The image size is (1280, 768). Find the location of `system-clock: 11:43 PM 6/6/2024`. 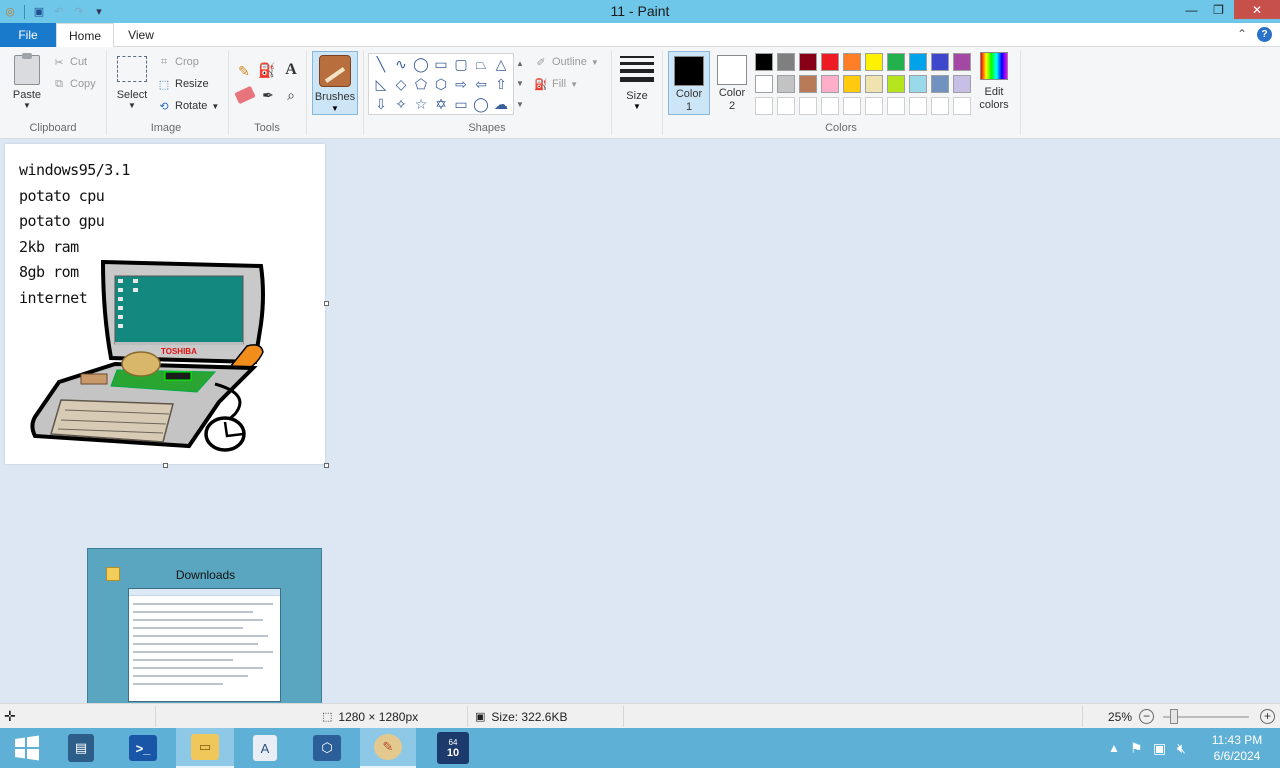

system-clock: 11:43 PM 6/6/2024 is located at coordinates (1237, 748).